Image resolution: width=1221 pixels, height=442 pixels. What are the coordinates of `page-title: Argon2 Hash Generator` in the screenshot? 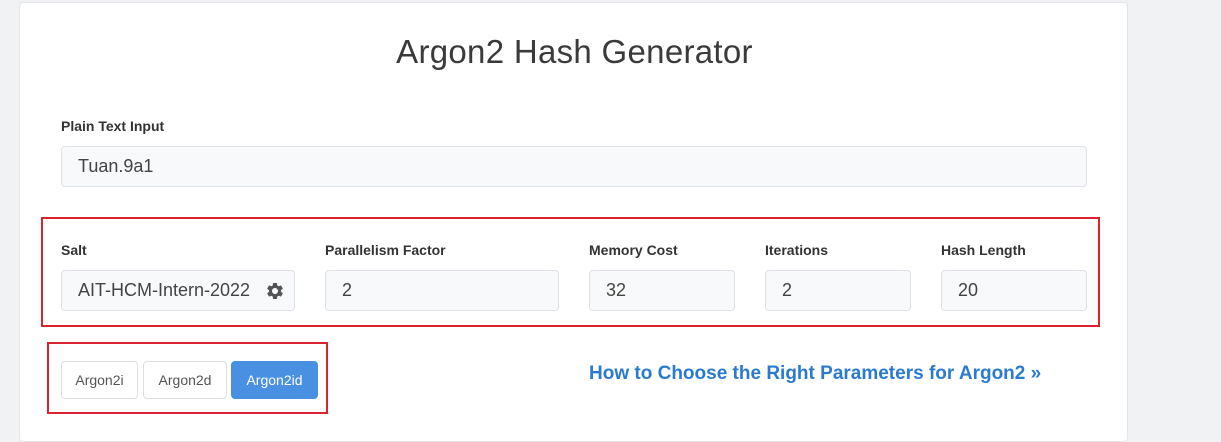 It's located at (574, 51).